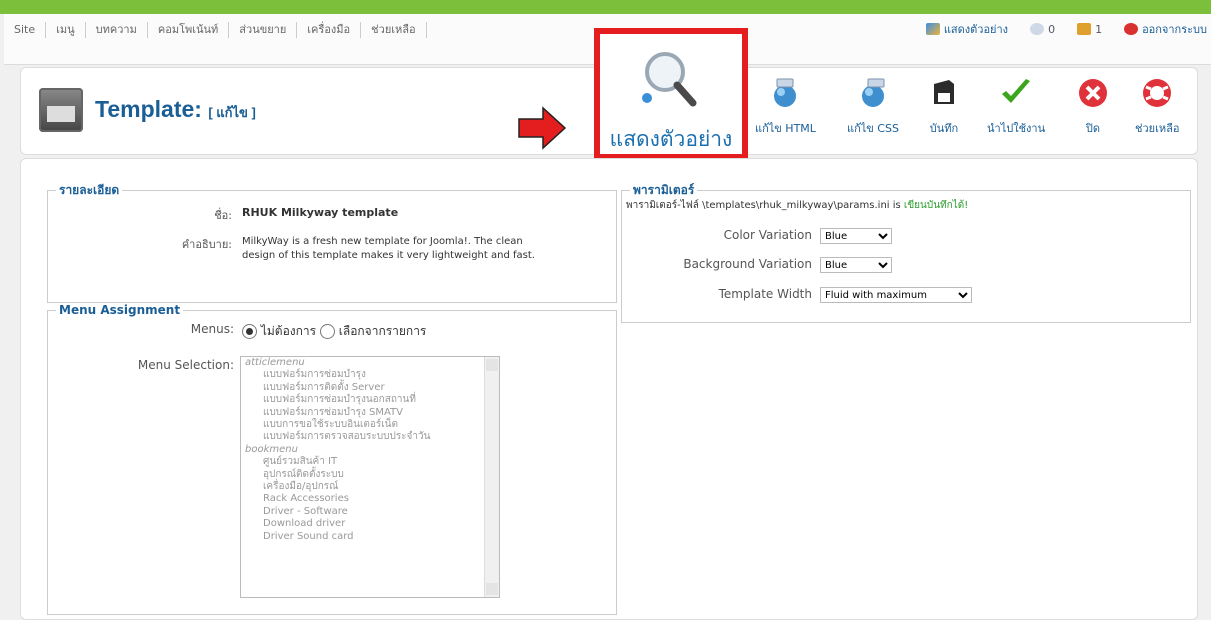  I want to click on status-preview-link: แสดงตัวอย่าง, so click(976, 29).